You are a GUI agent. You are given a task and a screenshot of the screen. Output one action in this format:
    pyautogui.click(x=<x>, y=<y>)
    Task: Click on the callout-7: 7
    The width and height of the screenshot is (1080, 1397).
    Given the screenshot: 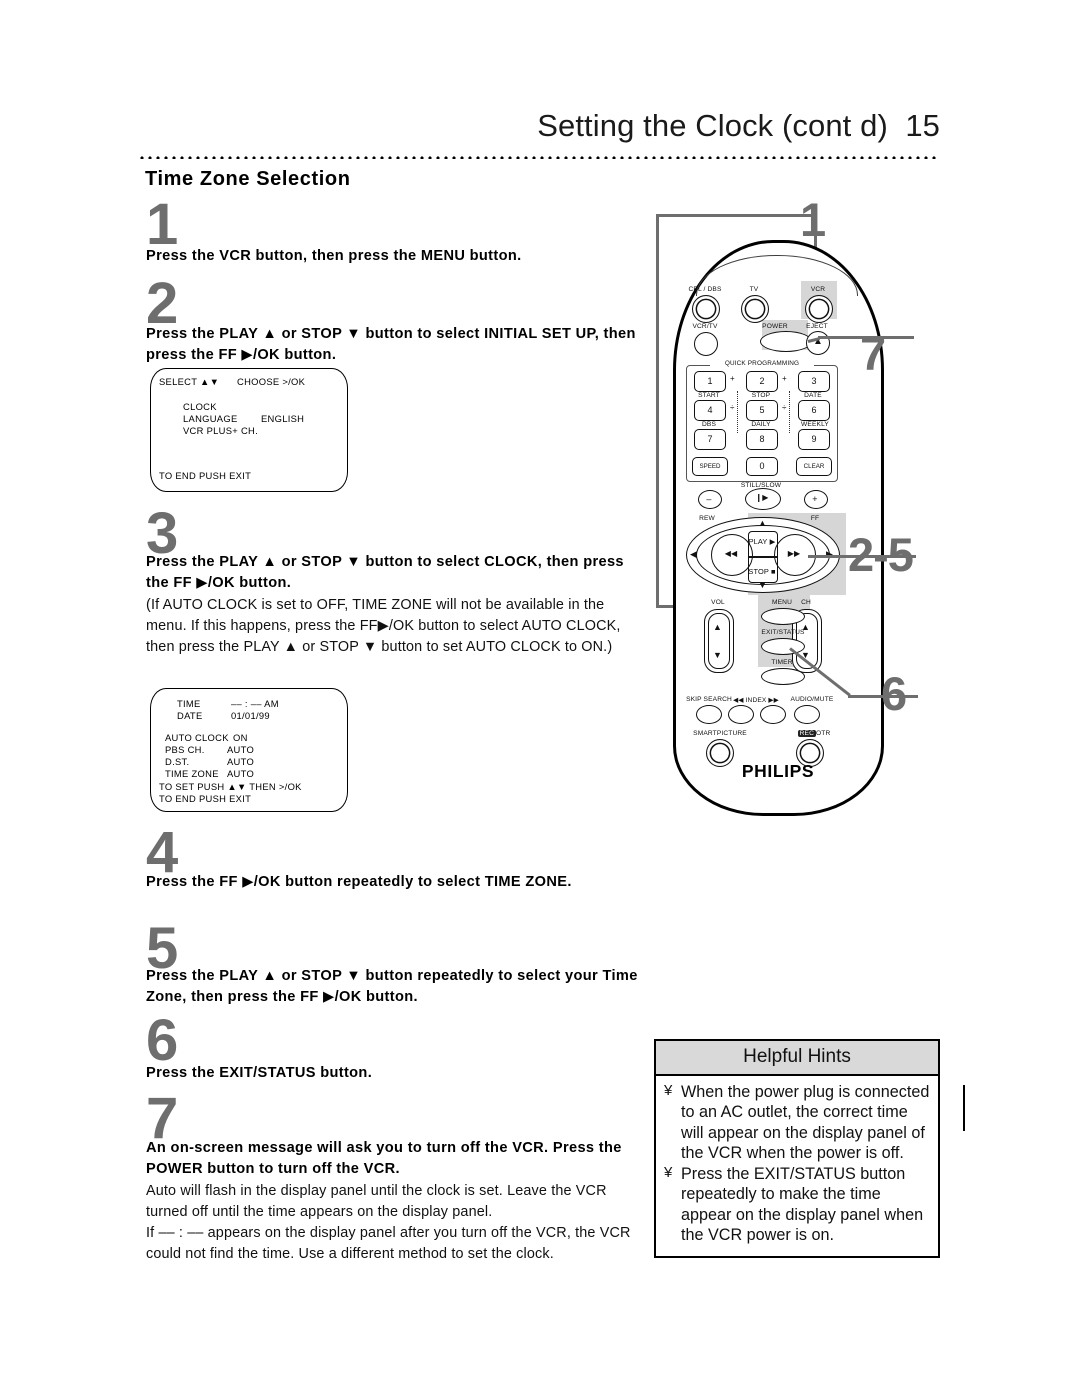 What is the action you would take?
    pyautogui.click(x=873, y=353)
    